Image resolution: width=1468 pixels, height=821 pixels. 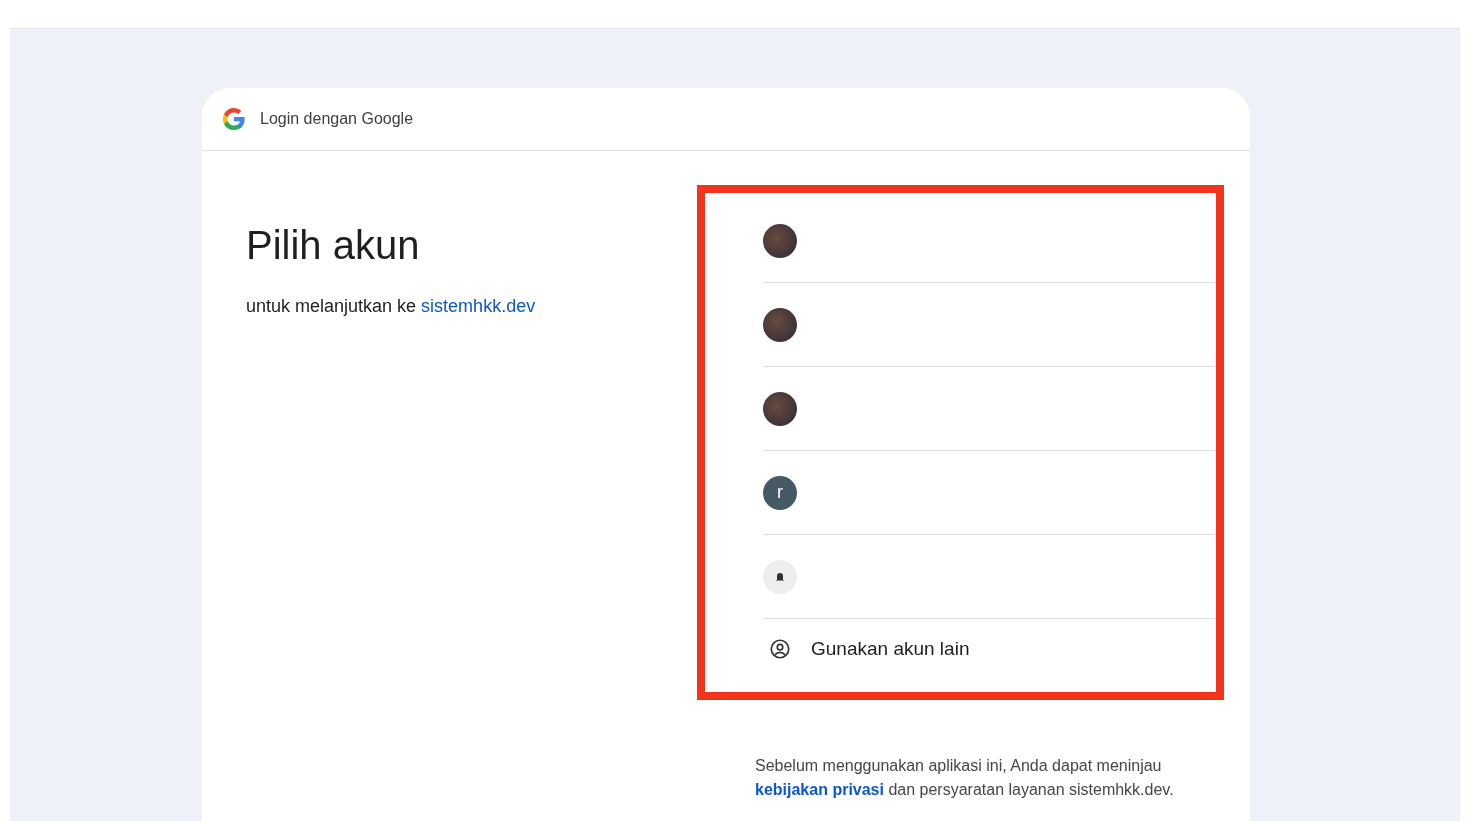 I want to click on use-another-account-button: Gunakan akun lain, so click(x=992, y=649).